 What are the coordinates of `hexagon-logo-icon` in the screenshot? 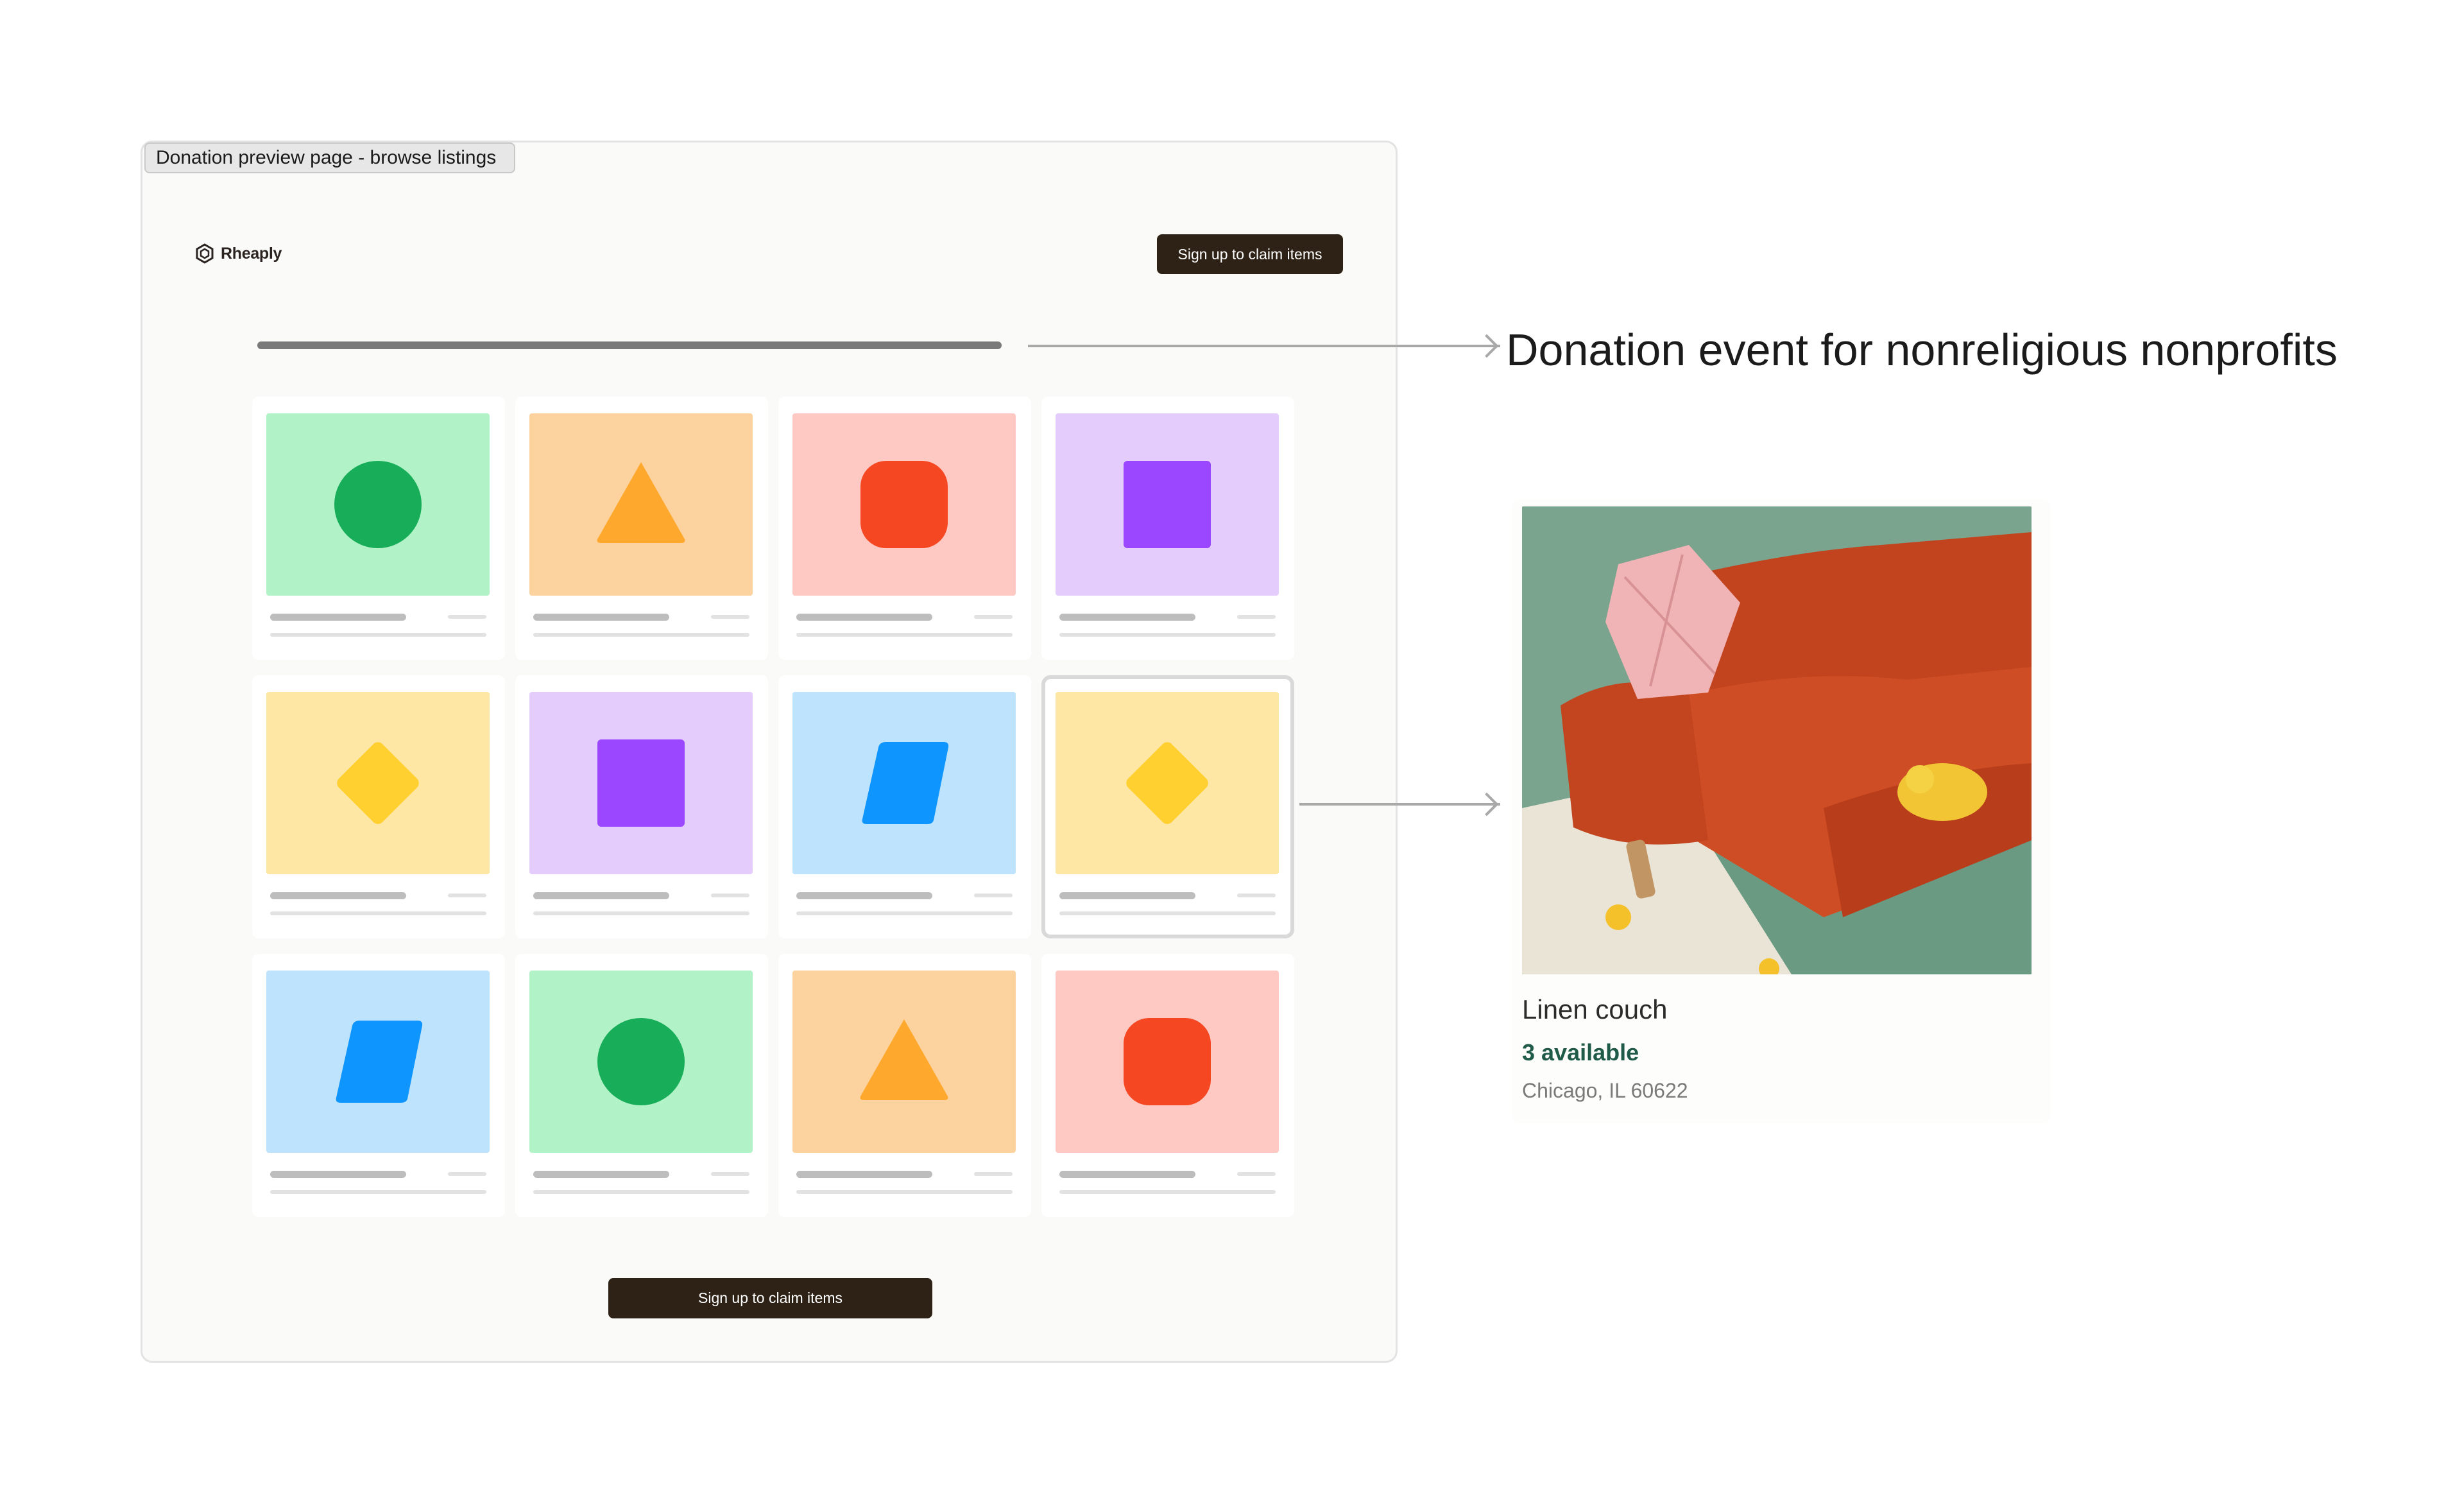 It's located at (205, 254).